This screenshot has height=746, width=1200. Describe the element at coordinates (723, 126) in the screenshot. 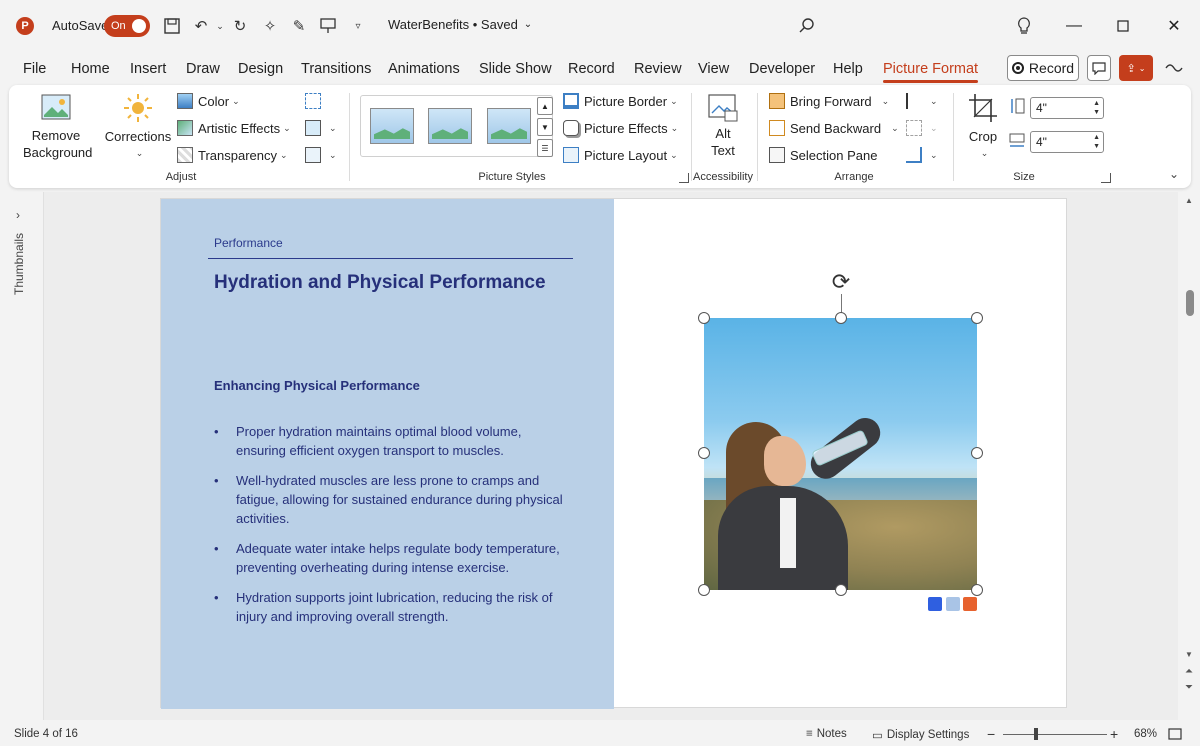

I see `alt-text-button: Alt Text` at that location.